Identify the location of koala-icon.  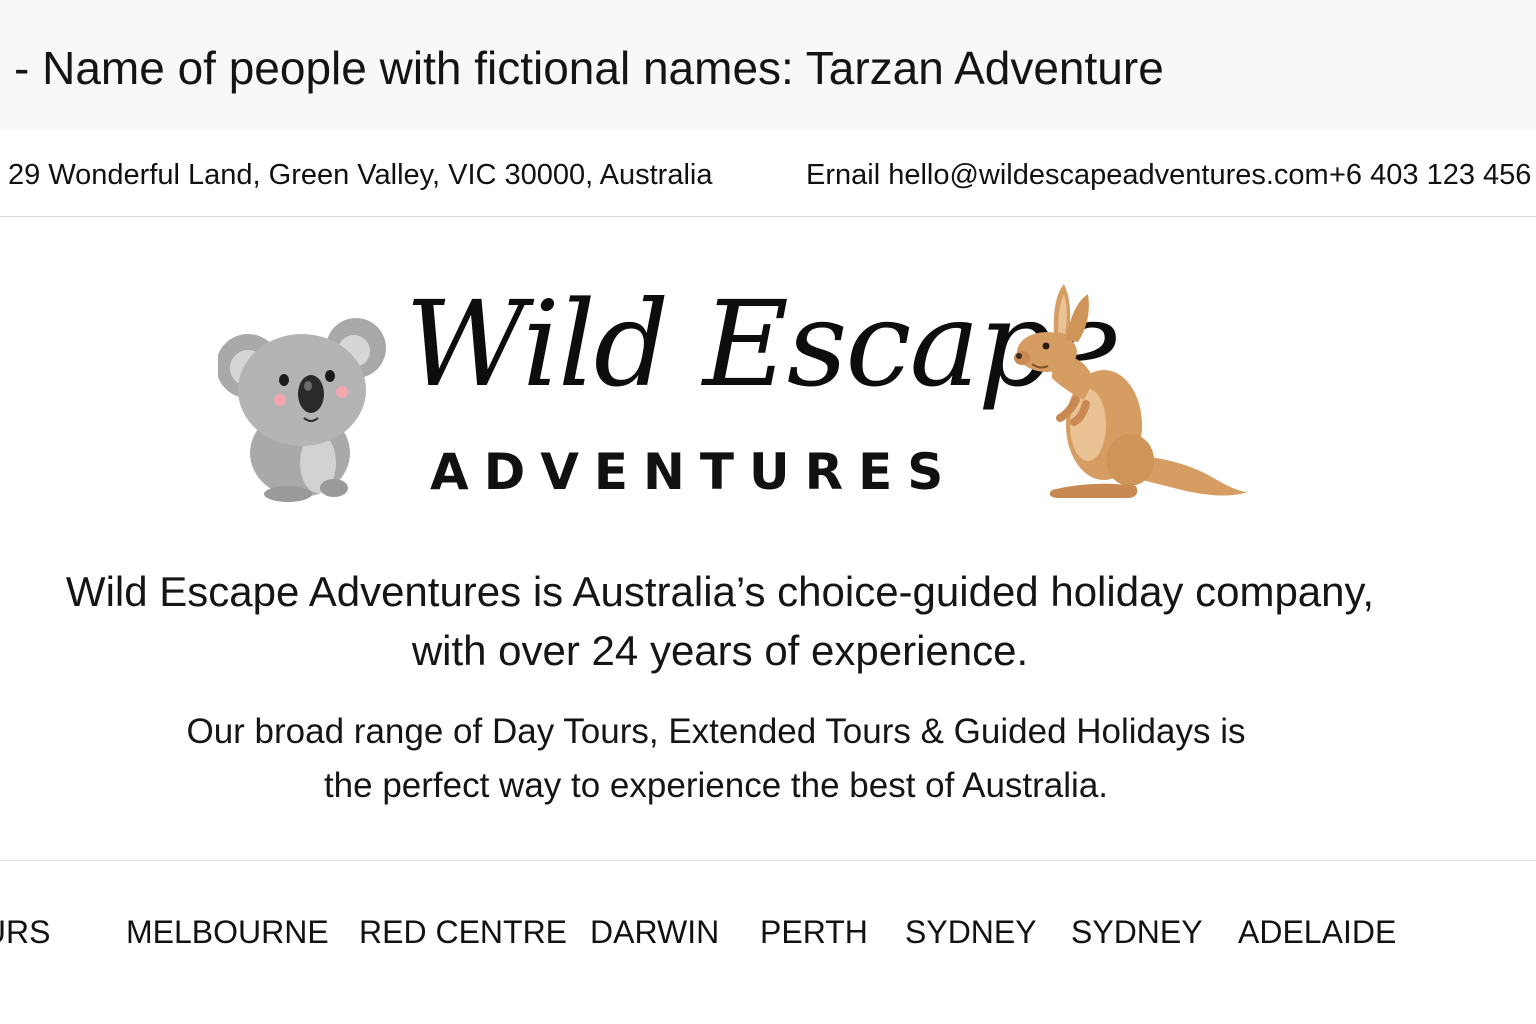
(302, 410).